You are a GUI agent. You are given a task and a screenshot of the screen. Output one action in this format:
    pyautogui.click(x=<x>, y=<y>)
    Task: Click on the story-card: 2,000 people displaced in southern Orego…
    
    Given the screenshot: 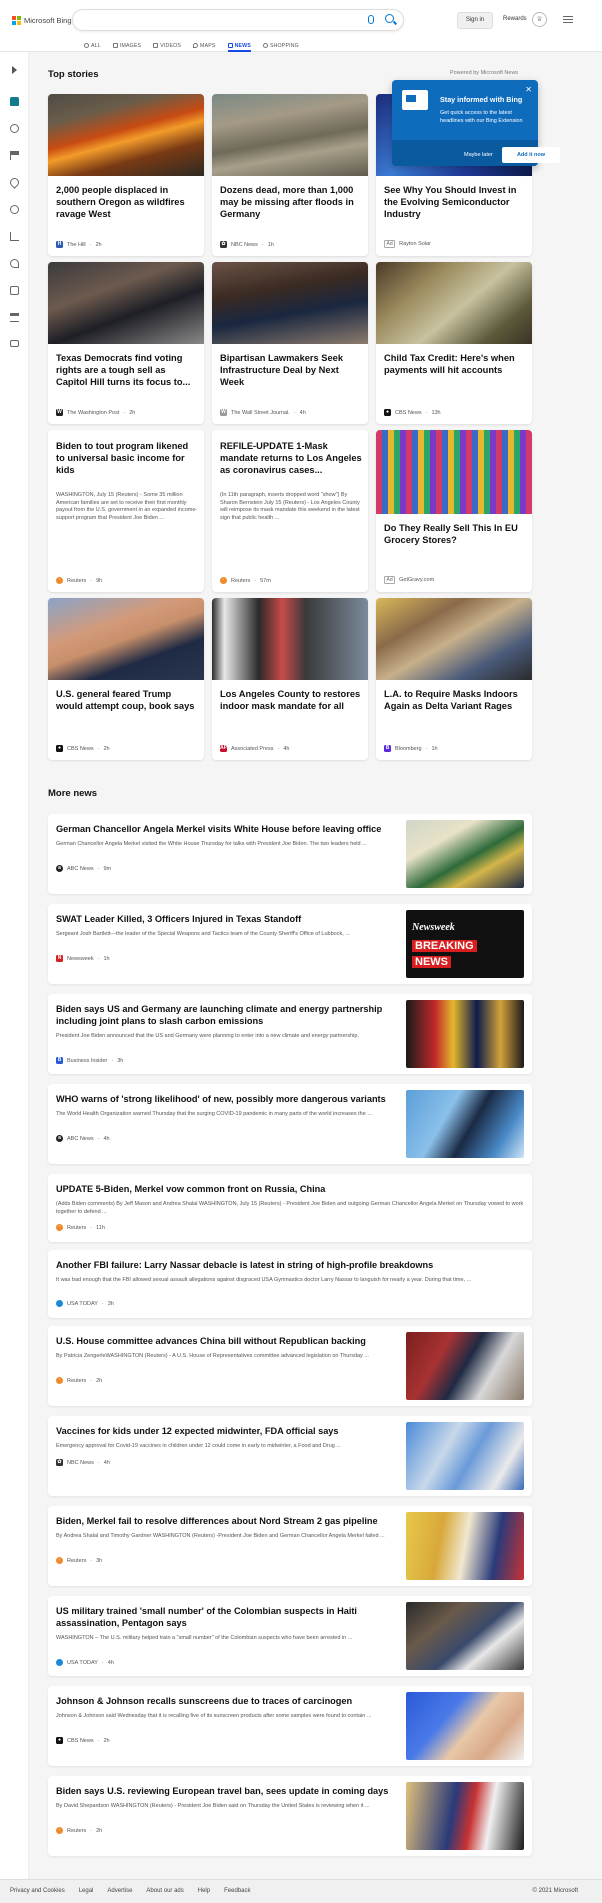 What is the action you would take?
    pyautogui.click(x=126, y=175)
    